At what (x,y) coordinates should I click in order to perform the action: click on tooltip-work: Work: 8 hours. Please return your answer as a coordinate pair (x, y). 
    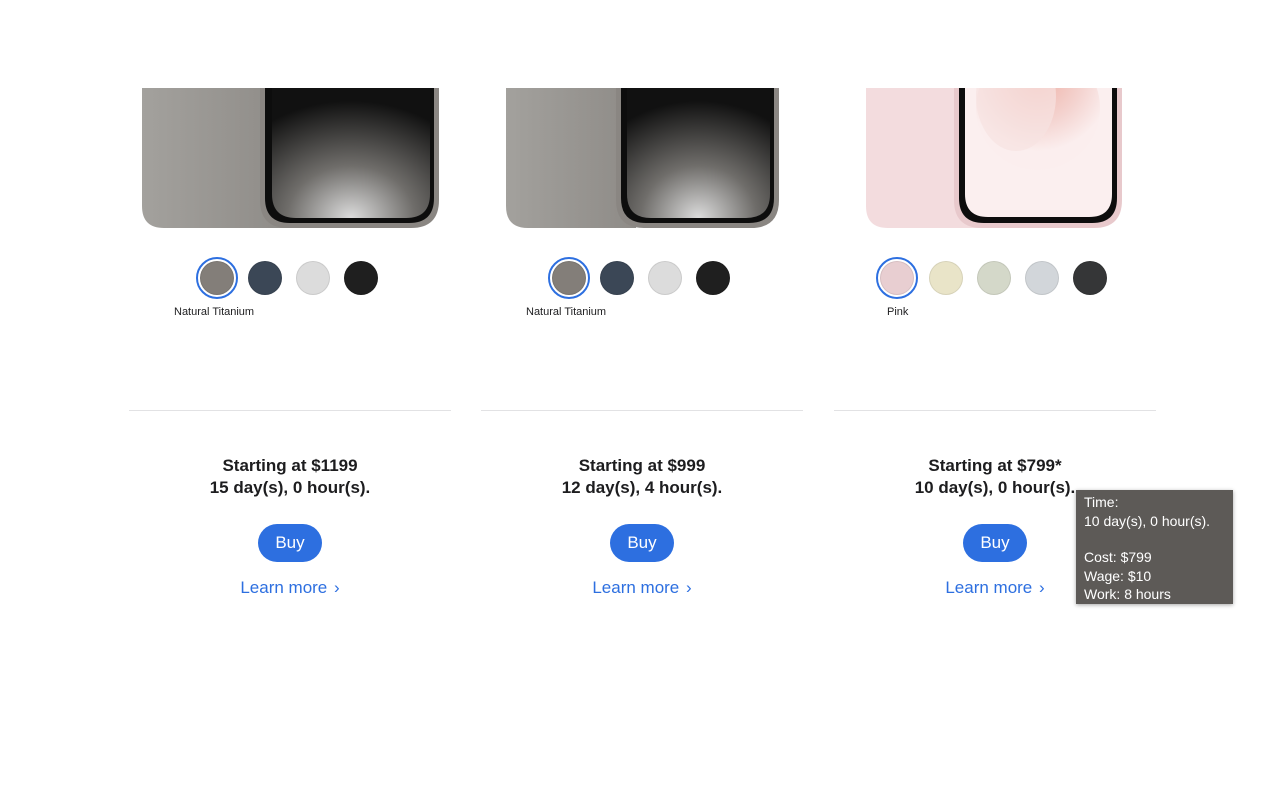
    Looking at the image, I should click on (1127, 594).